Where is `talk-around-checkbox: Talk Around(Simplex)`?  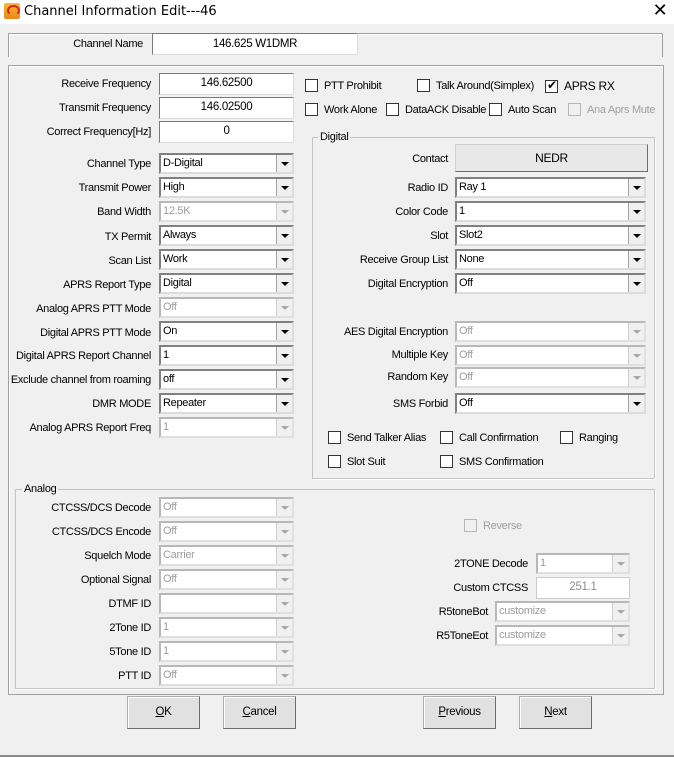 talk-around-checkbox: Talk Around(Simplex) is located at coordinates (475, 85).